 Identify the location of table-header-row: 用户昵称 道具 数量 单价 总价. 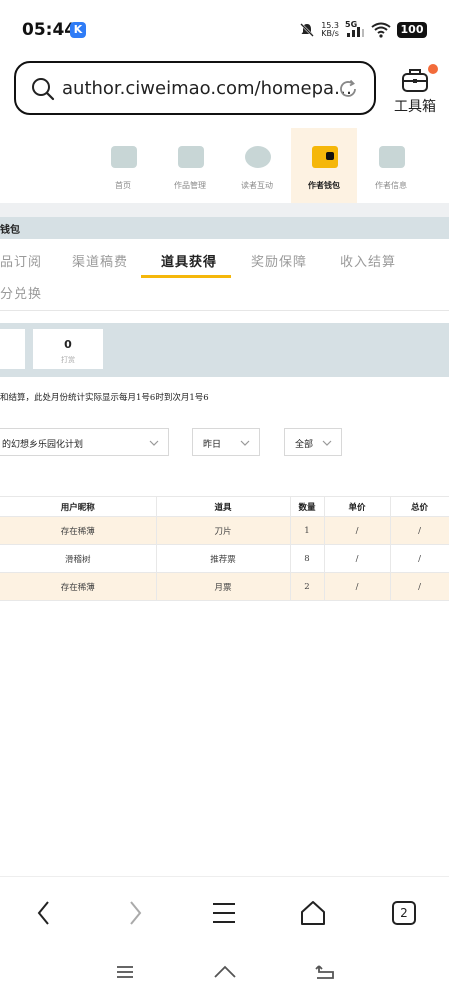
(224, 506).